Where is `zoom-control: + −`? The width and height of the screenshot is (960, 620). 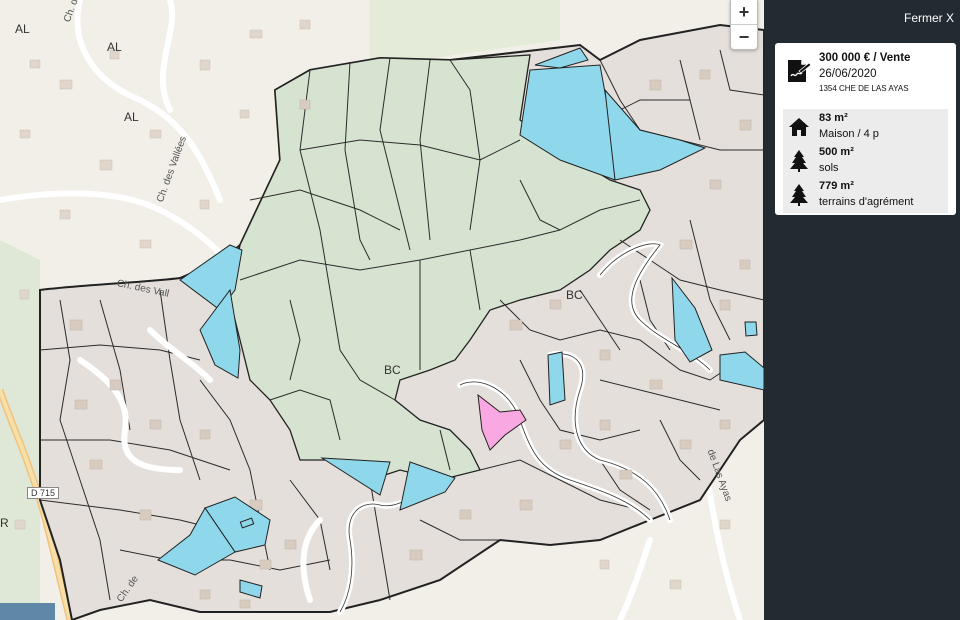
zoom-control: + − is located at coordinates (744, 25).